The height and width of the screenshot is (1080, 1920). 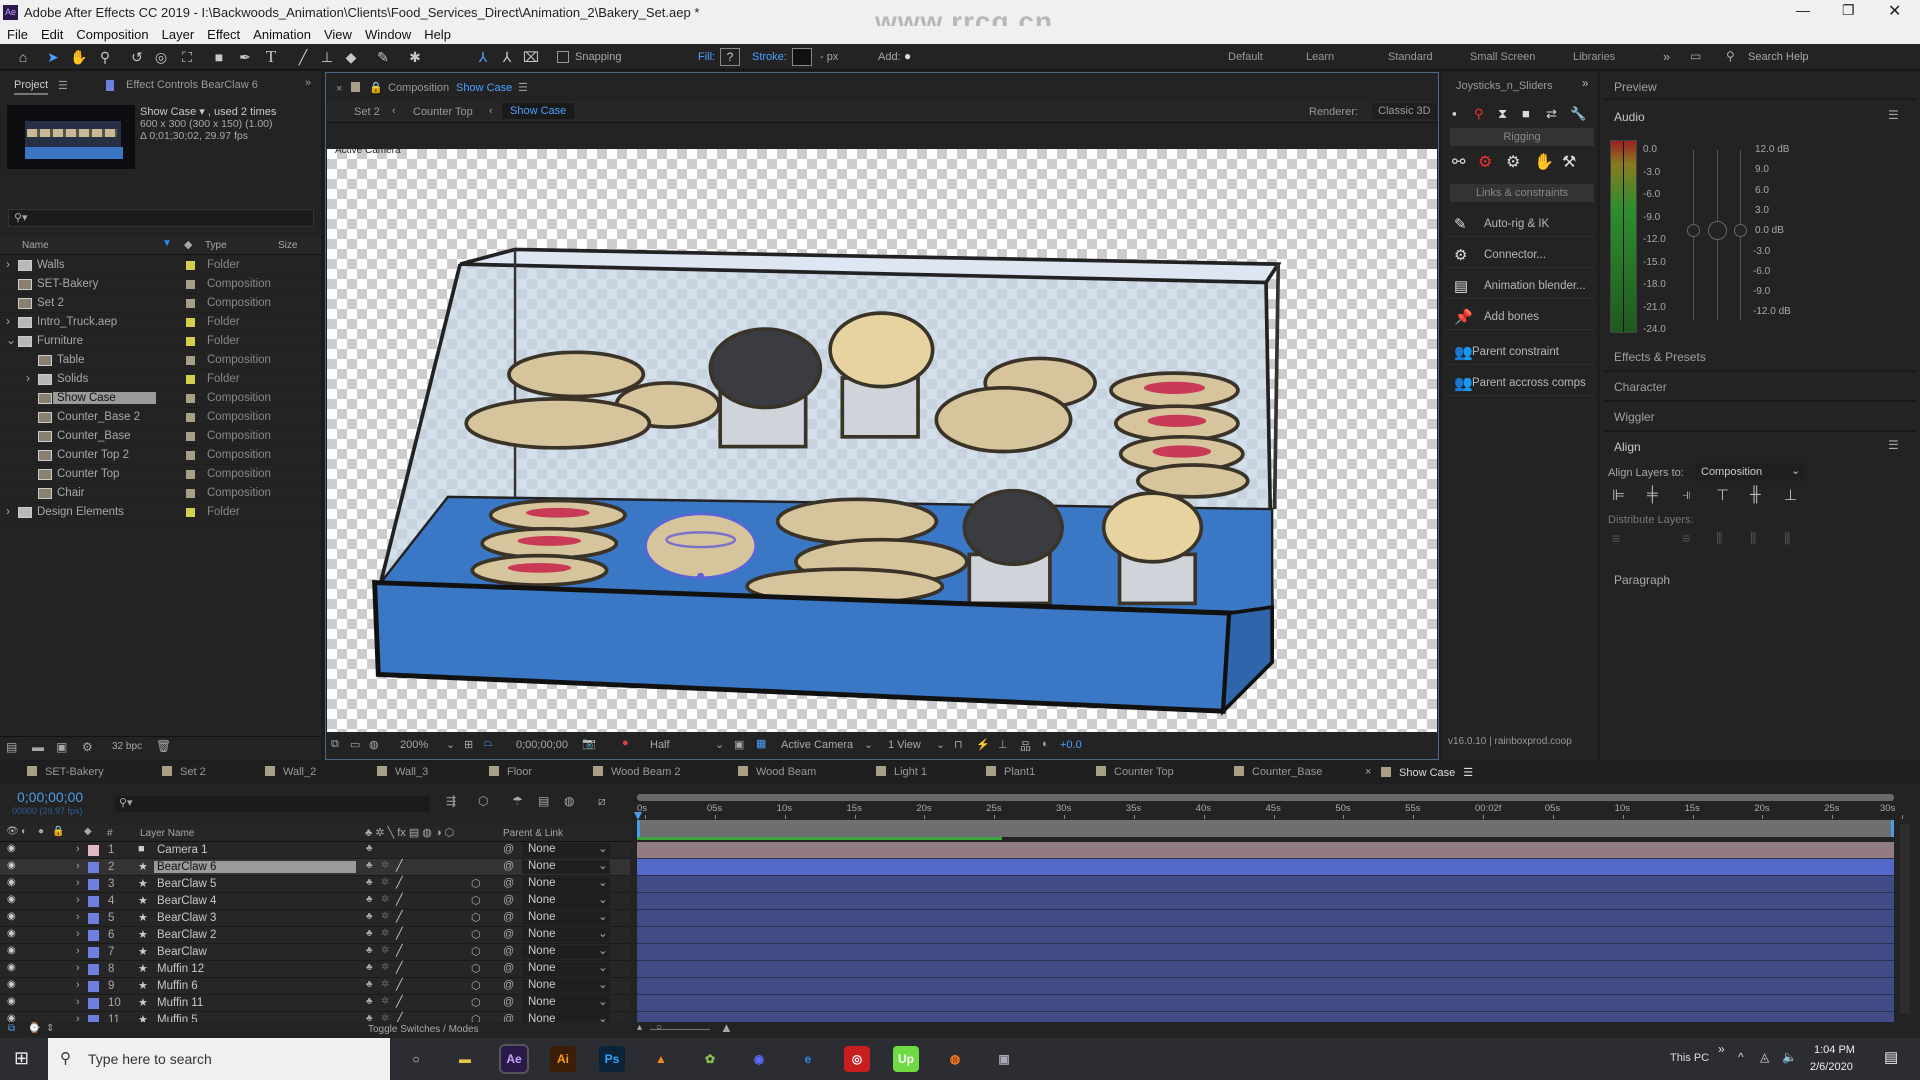 What do you see at coordinates (507, 57) in the screenshot?
I see `world-axis-icon: ⅄` at bounding box center [507, 57].